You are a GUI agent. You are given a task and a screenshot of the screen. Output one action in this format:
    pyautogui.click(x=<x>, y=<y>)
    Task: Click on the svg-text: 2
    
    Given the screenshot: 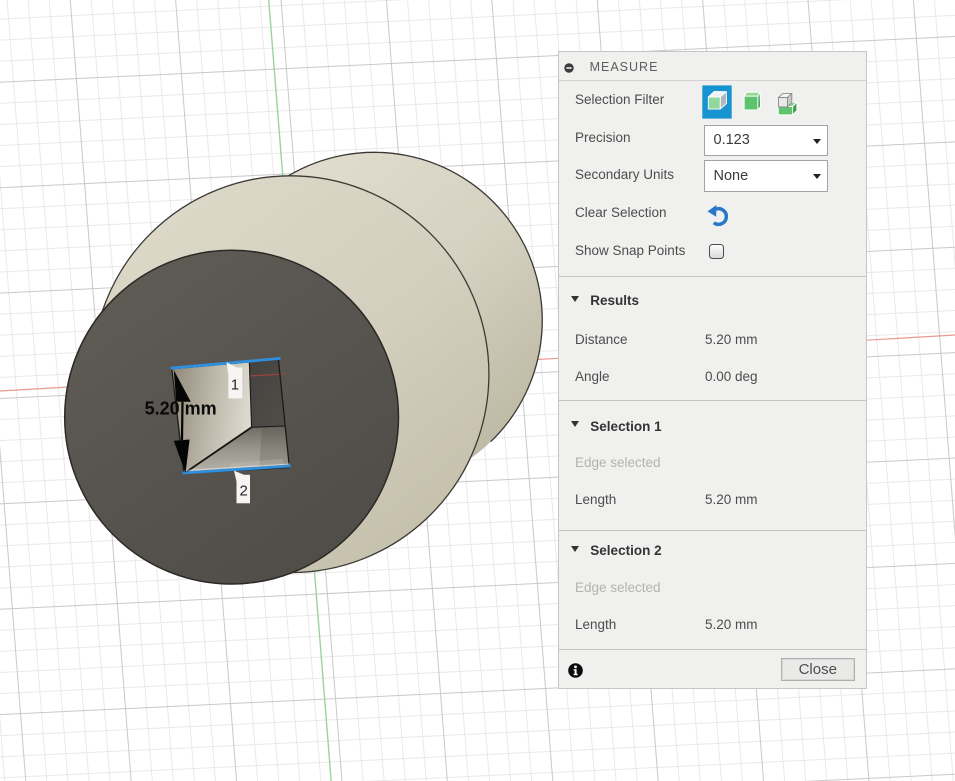 What is the action you would take?
    pyautogui.click(x=244, y=491)
    